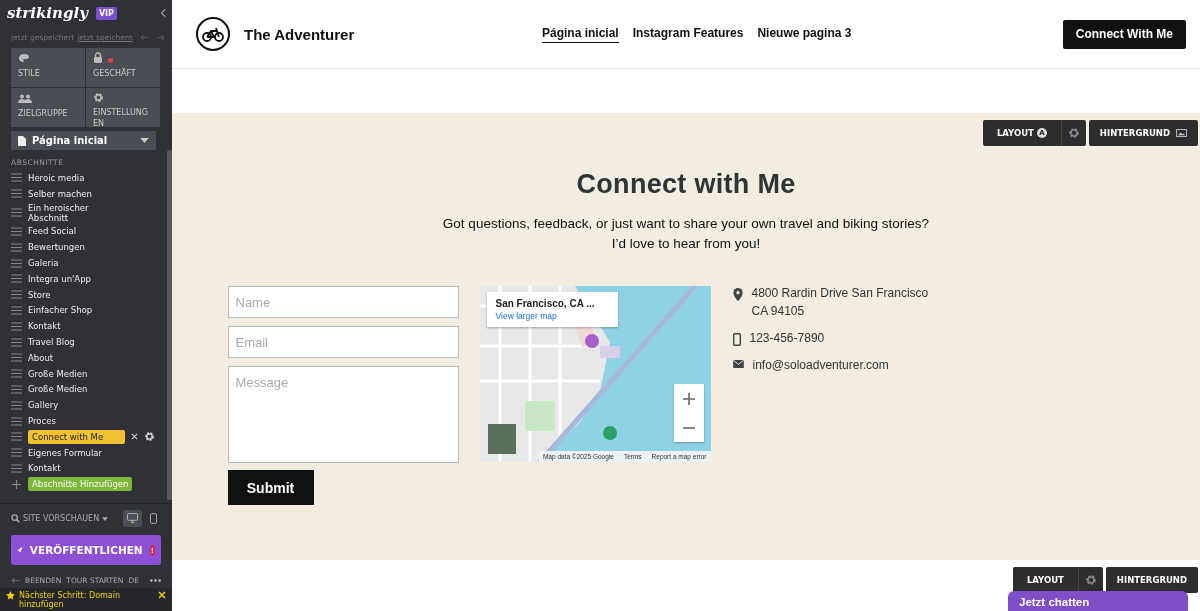 This screenshot has width=1200, height=611. What do you see at coordinates (343, 302) in the screenshot?
I see `input-field: Name` at bounding box center [343, 302].